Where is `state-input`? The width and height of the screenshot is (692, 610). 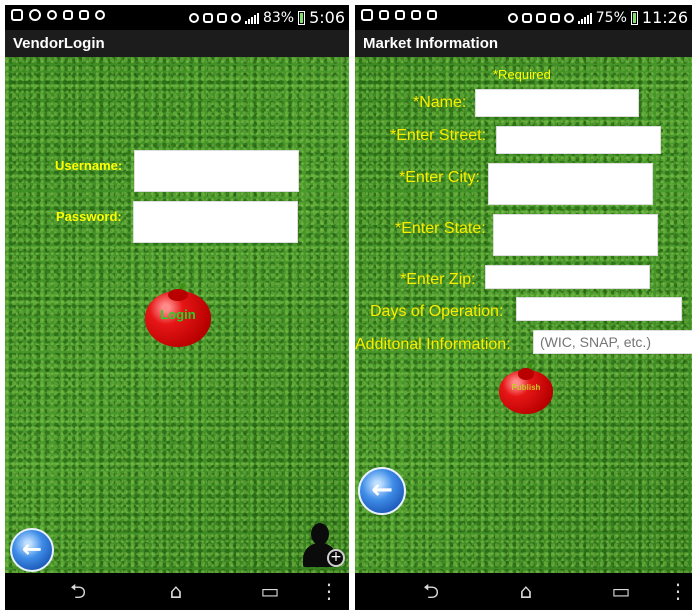 state-input is located at coordinates (575, 235).